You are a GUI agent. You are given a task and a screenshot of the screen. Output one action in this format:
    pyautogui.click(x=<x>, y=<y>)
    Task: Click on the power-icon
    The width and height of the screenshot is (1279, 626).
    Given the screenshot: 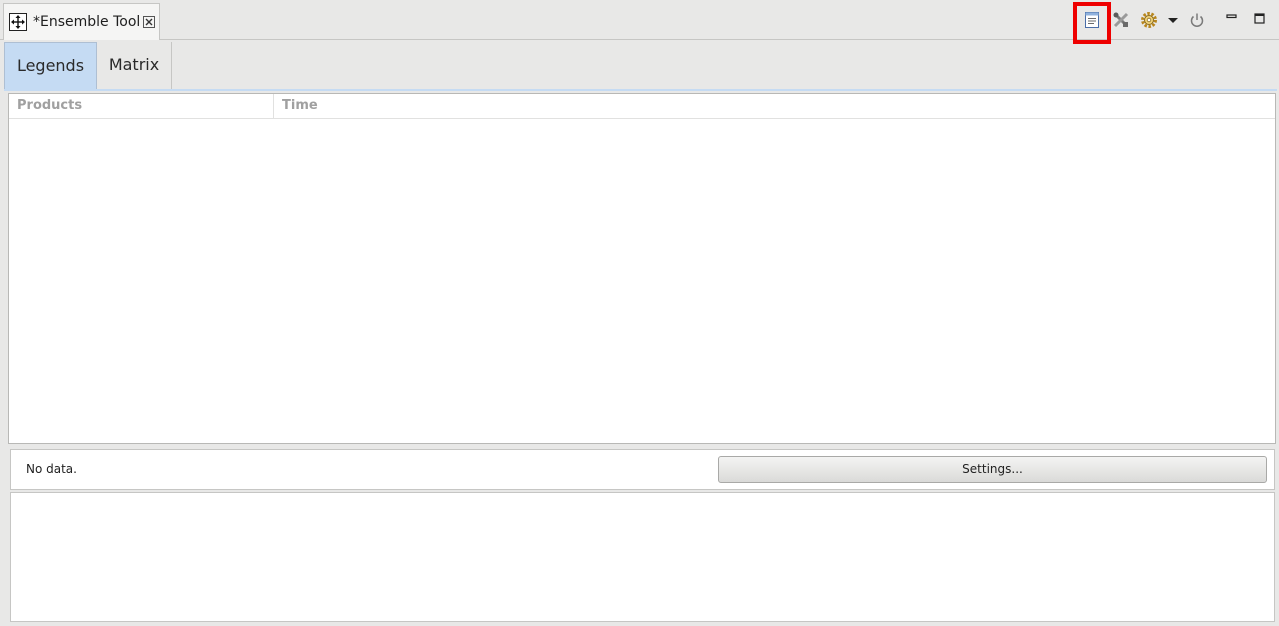 What is the action you would take?
    pyautogui.click(x=1197, y=20)
    